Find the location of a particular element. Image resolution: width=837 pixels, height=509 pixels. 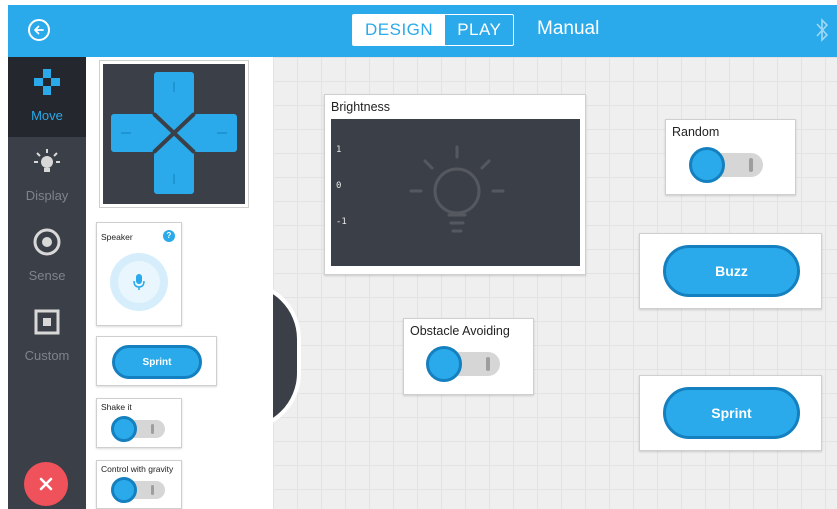

obstacle-avoiding-title: Obstacle Avoiding is located at coordinates (460, 331).